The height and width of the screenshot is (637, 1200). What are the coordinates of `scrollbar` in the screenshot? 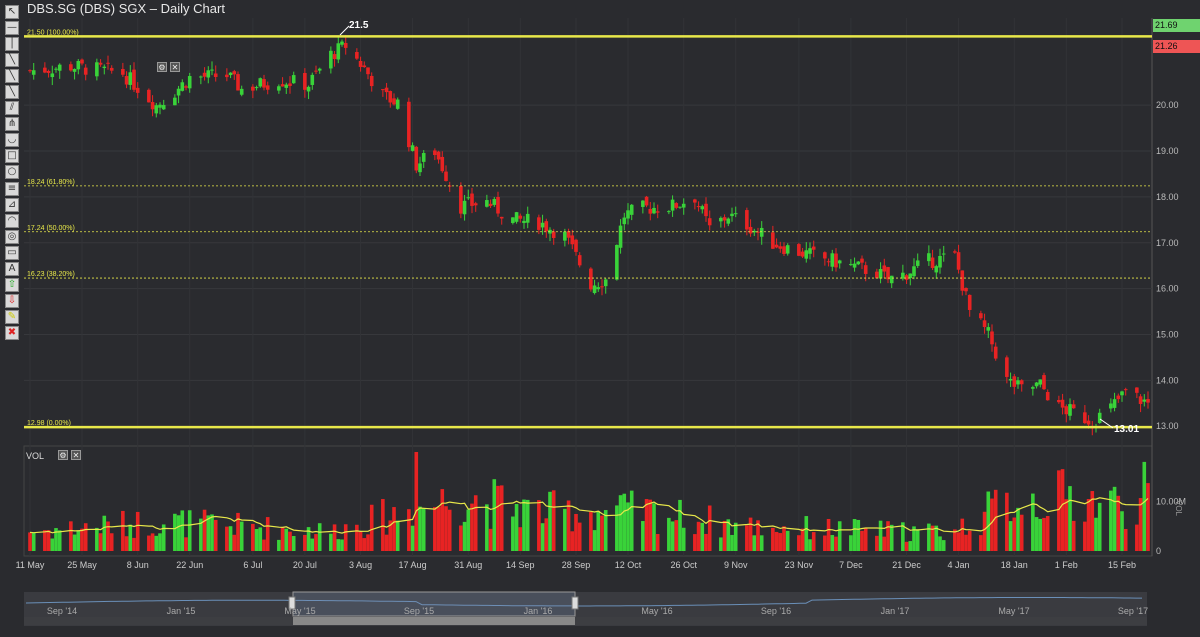 It's located at (585, 621).